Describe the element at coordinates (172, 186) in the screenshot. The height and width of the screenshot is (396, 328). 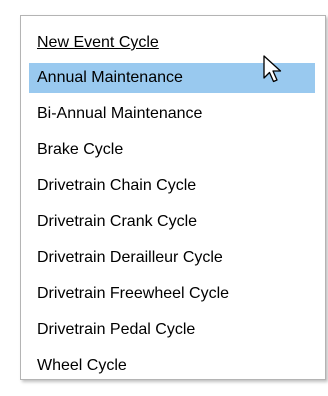
I see `menu-item-drivetrain-chain-cycle: Drivetrain Chain Cycle` at that location.